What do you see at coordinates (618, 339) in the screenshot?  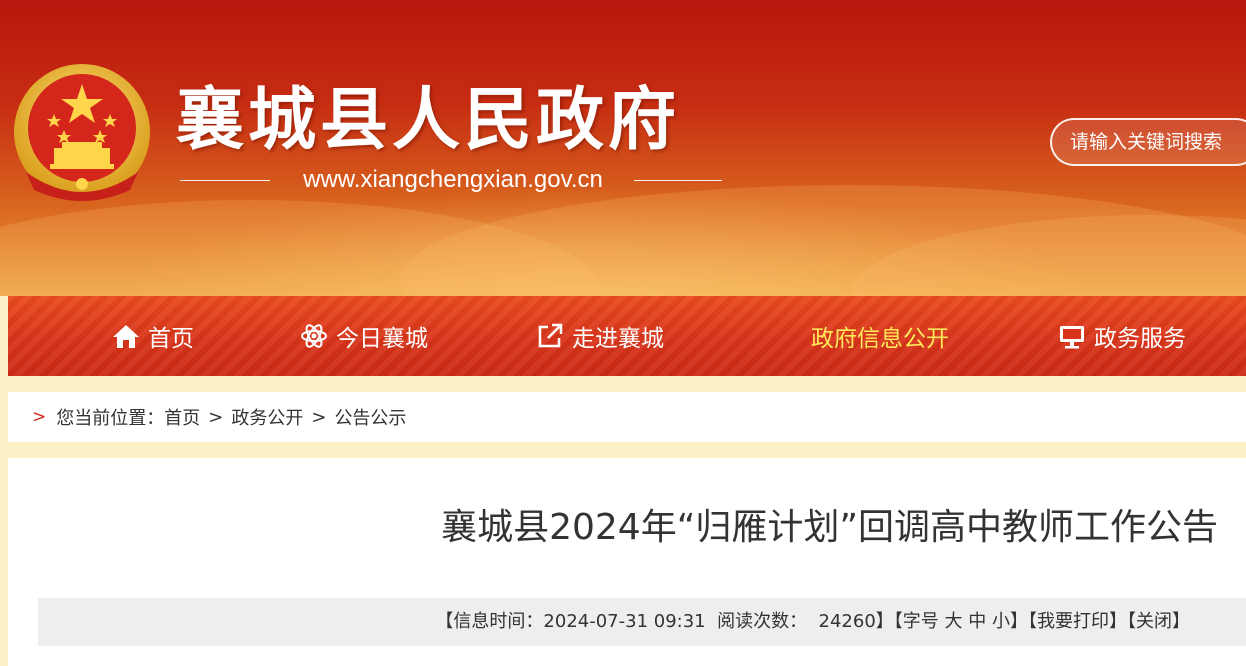 I see `nav-item-label: 走进襄城` at bounding box center [618, 339].